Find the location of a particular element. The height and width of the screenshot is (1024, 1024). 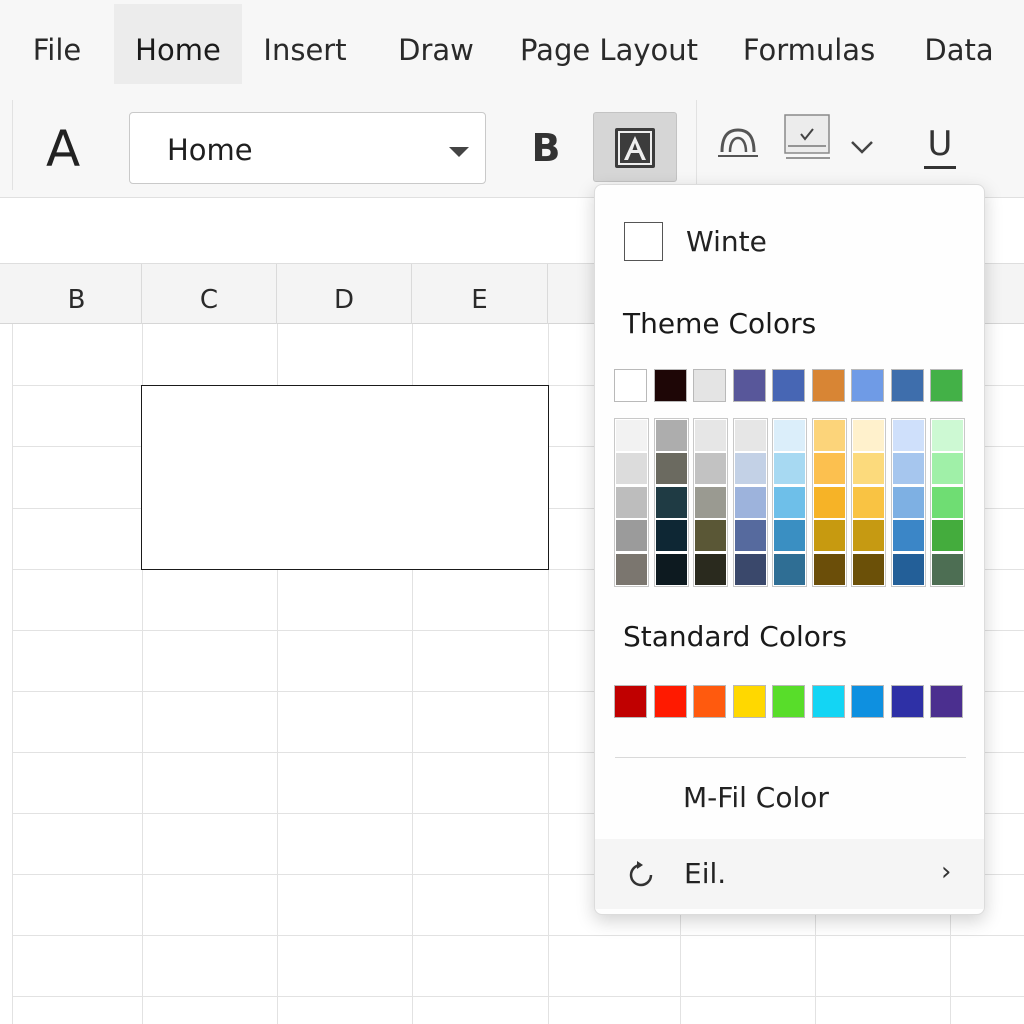

no-fill-swatch is located at coordinates (643, 241).